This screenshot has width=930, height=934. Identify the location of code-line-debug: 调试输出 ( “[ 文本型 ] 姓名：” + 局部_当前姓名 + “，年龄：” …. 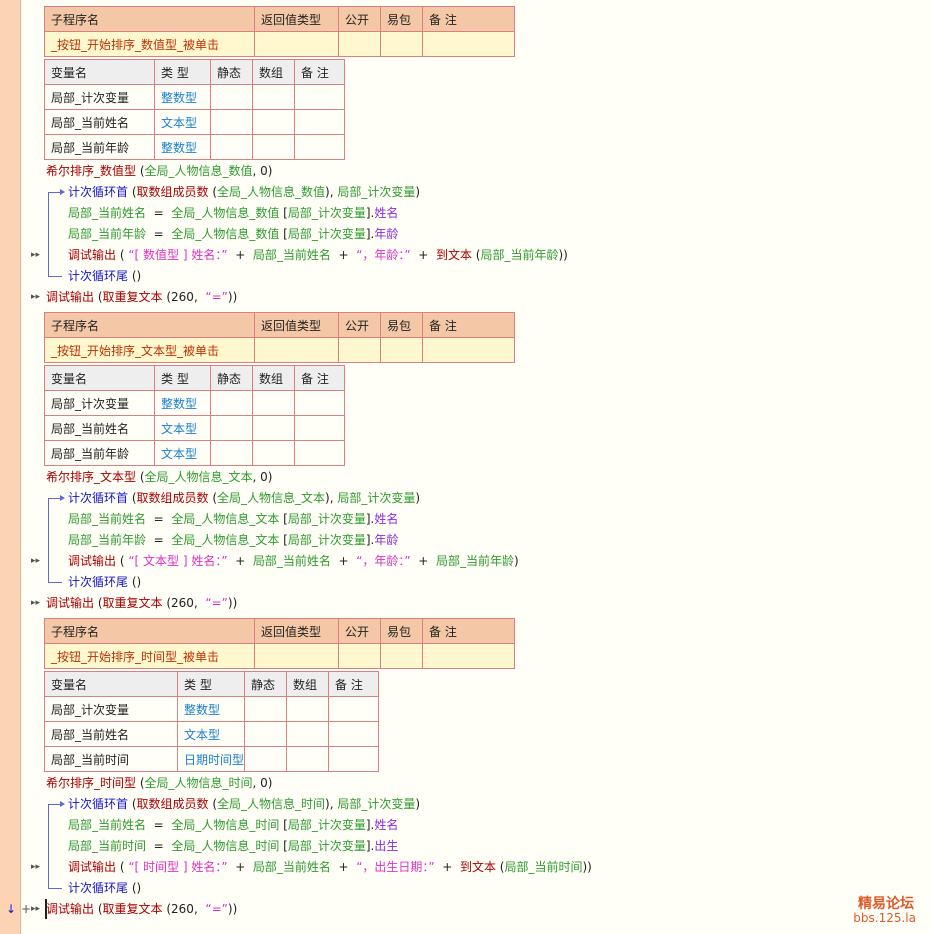
(293, 561).